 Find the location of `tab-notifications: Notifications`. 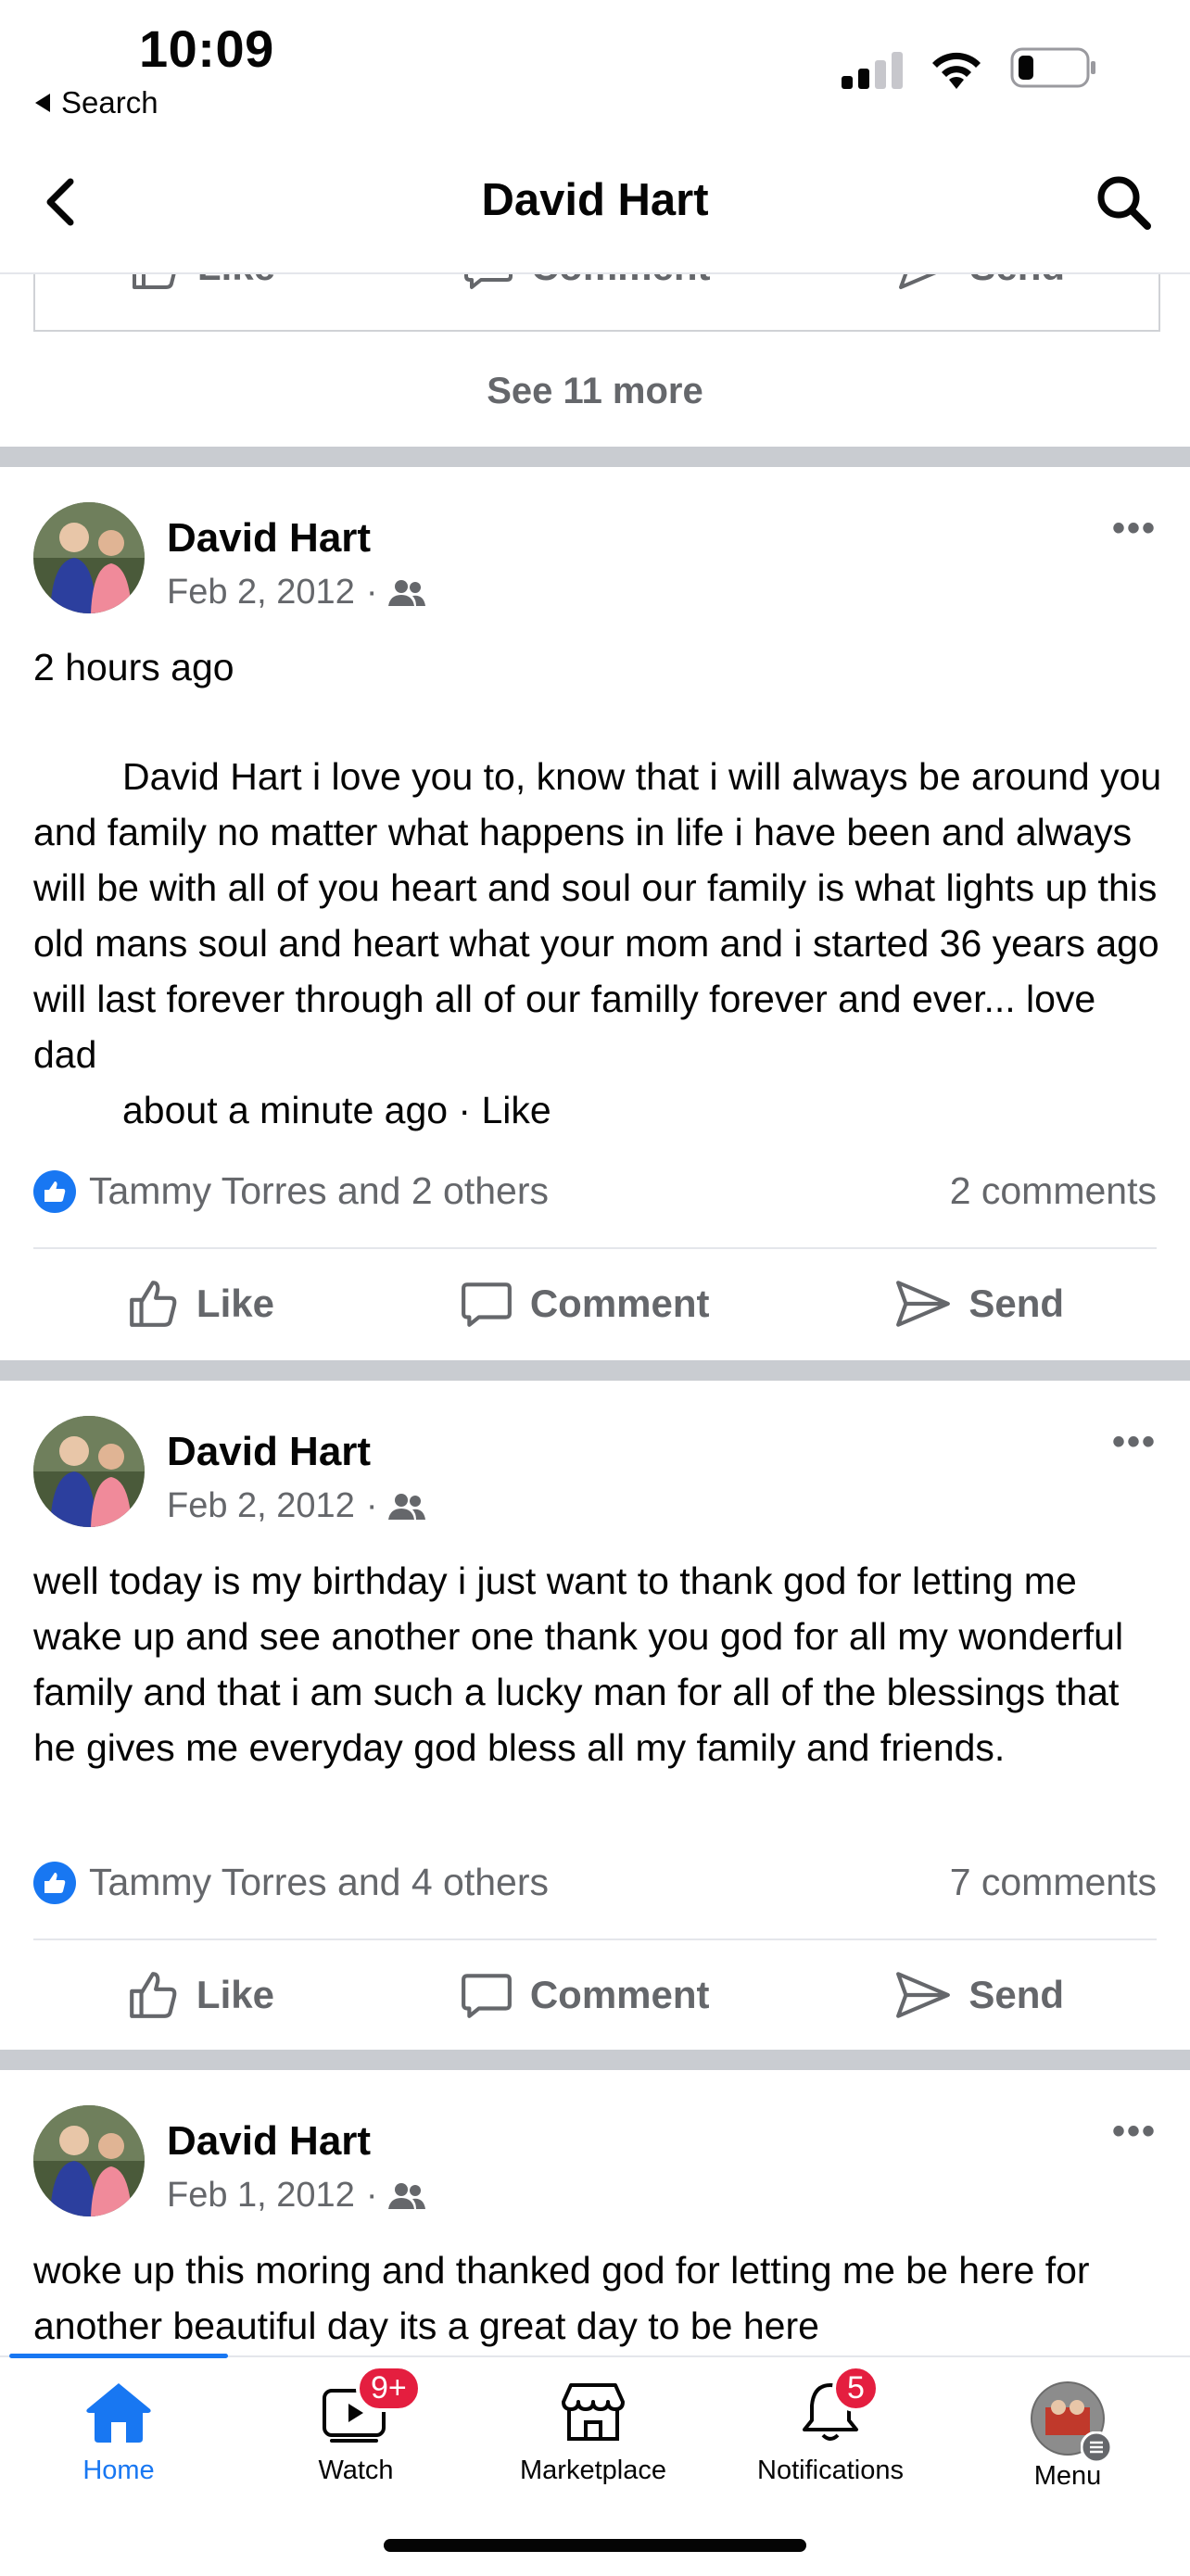

tab-notifications: Notifications is located at coordinates (830, 2433).